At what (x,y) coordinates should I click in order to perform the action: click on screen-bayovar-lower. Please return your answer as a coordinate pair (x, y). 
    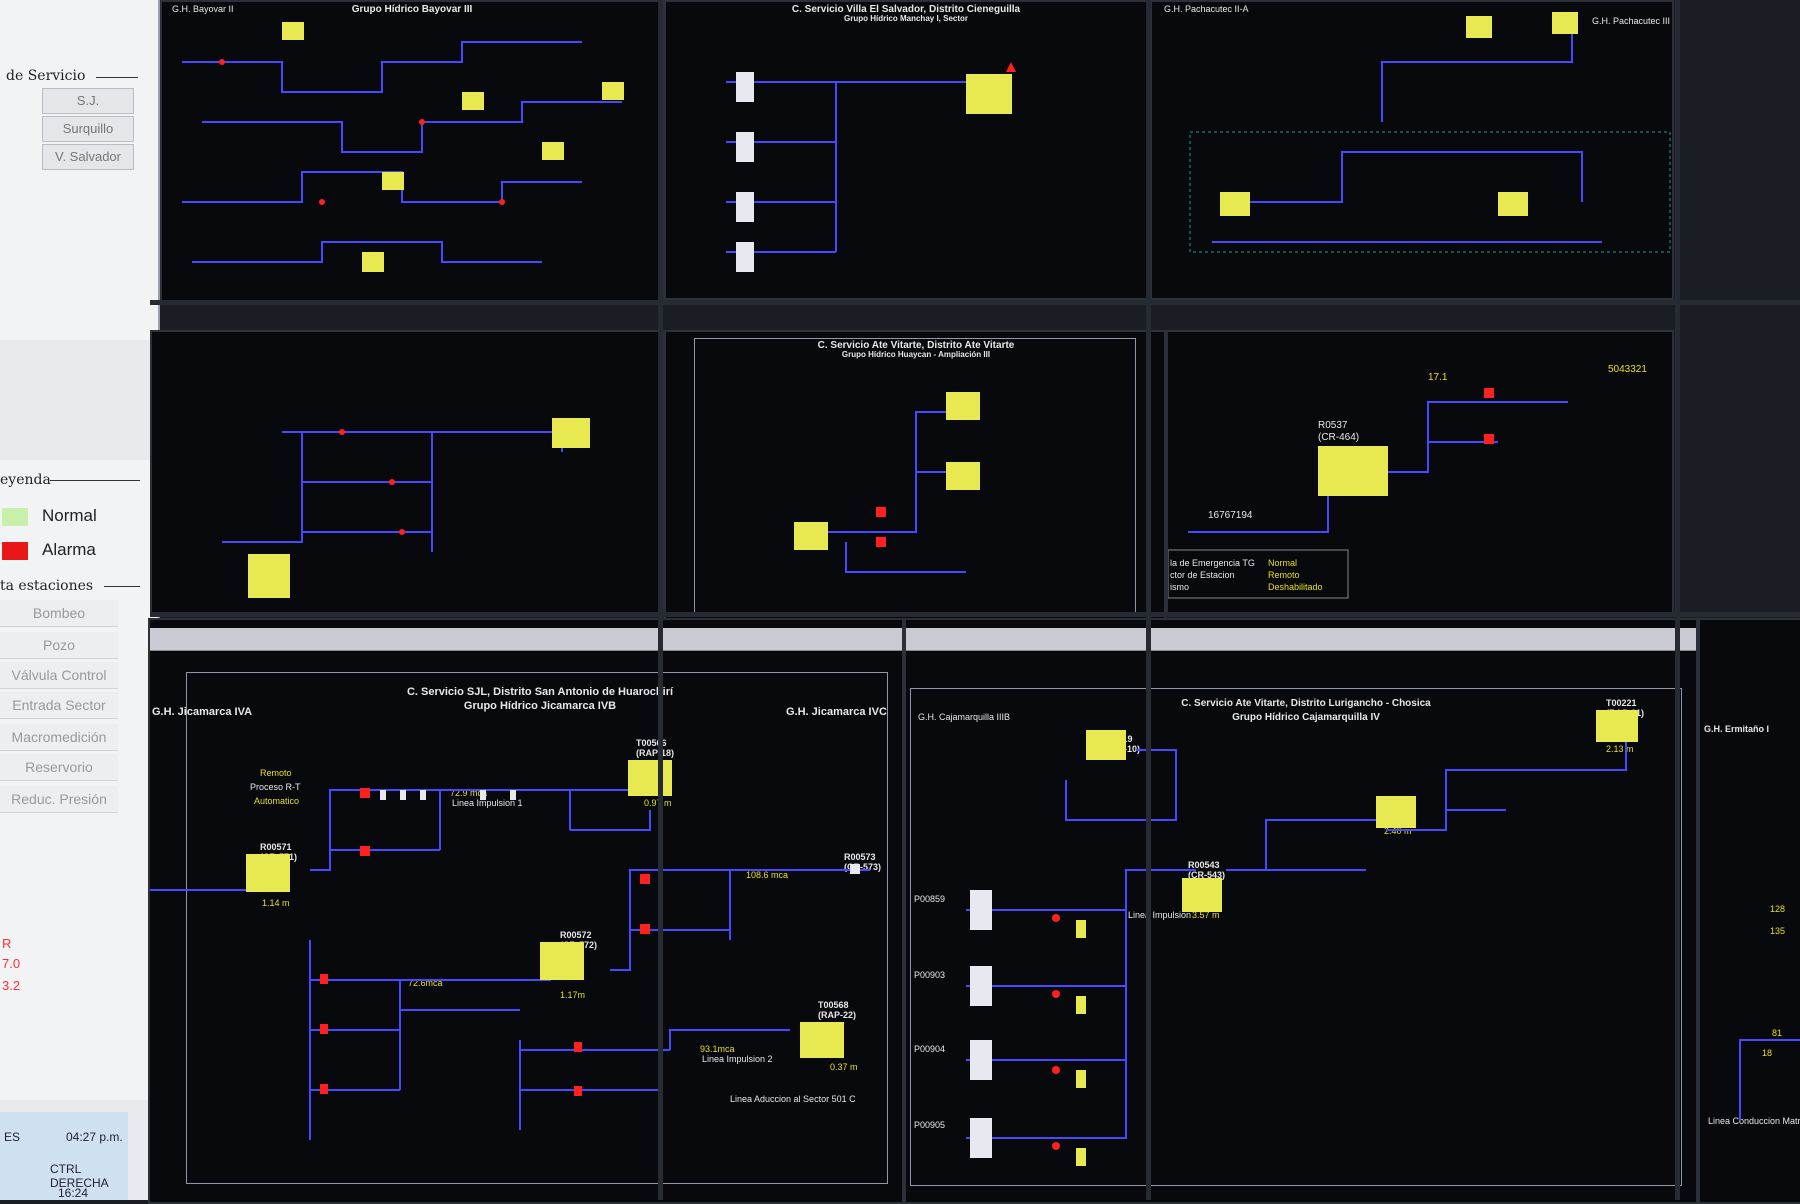
    Looking at the image, I should click on (407, 472).